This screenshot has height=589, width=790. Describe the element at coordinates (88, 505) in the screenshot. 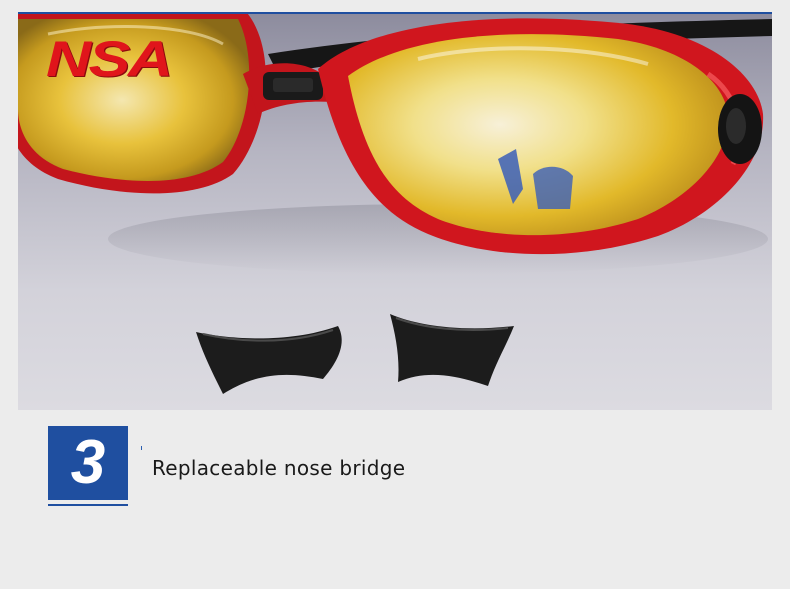

I see `badge-underline` at that location.